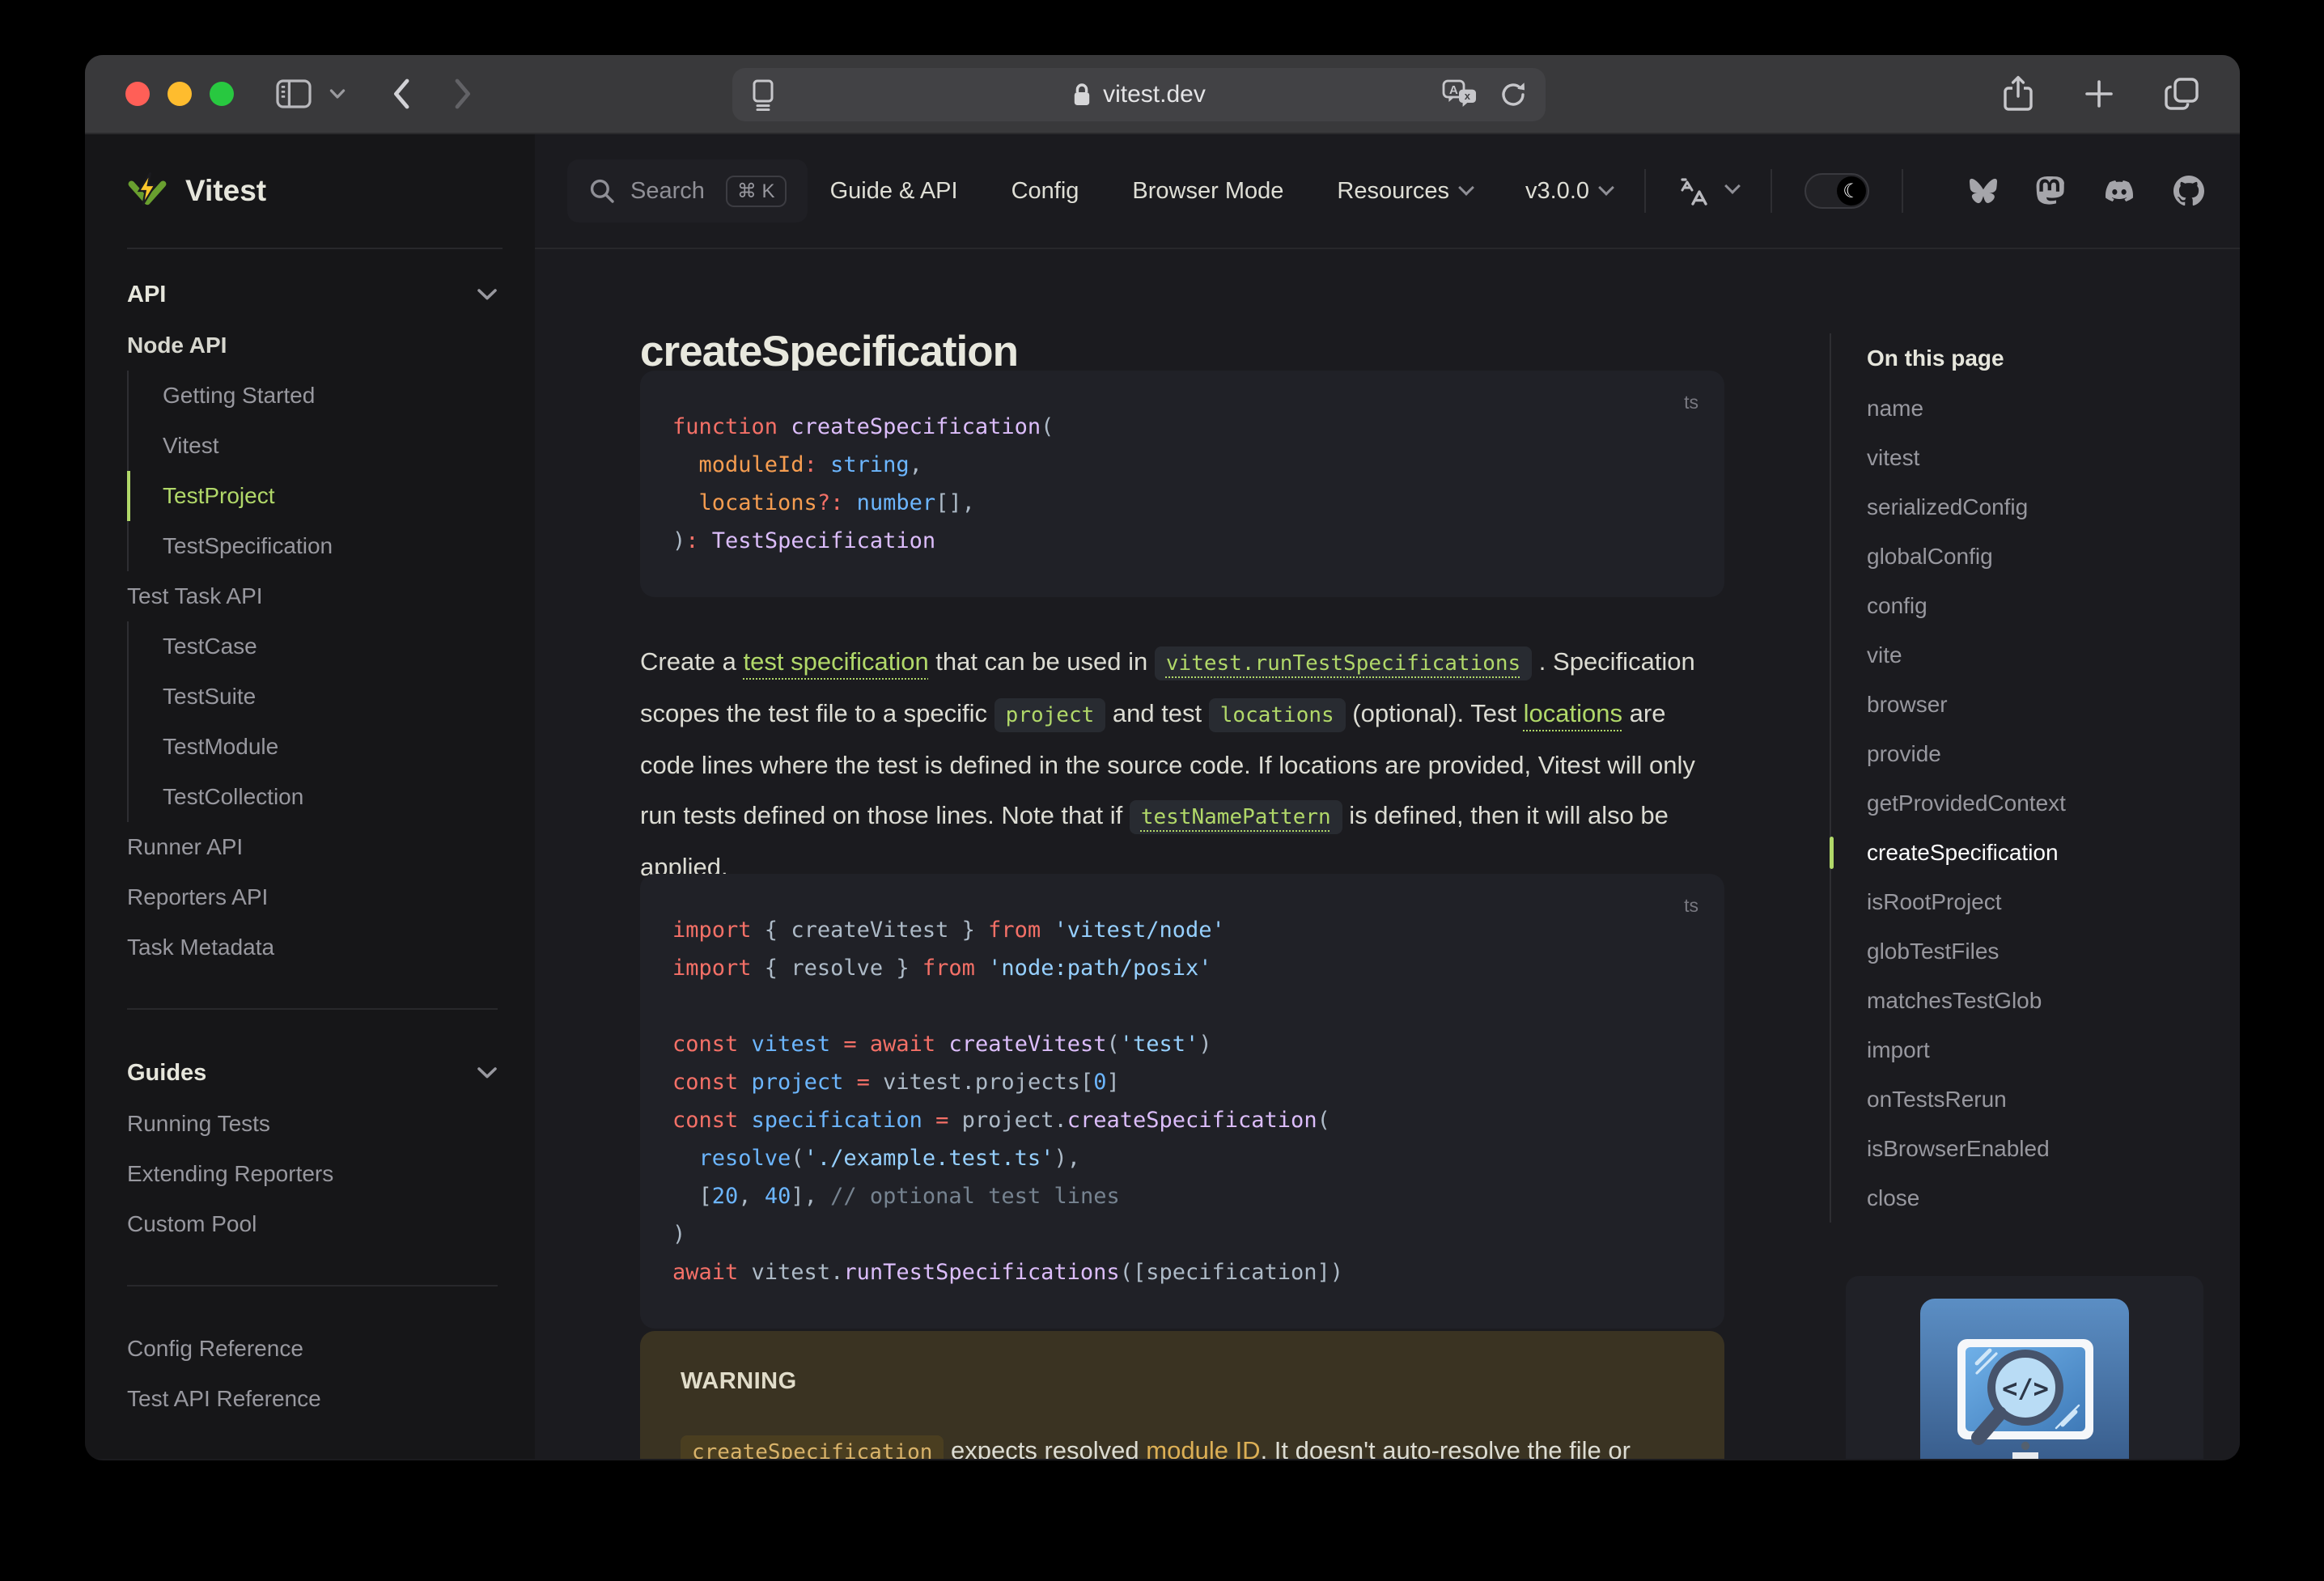  What do you see at coordinates (804, 540) in the screenshot?
I see `code-line: ): TestSpecification` at bounding box center [804, 540].